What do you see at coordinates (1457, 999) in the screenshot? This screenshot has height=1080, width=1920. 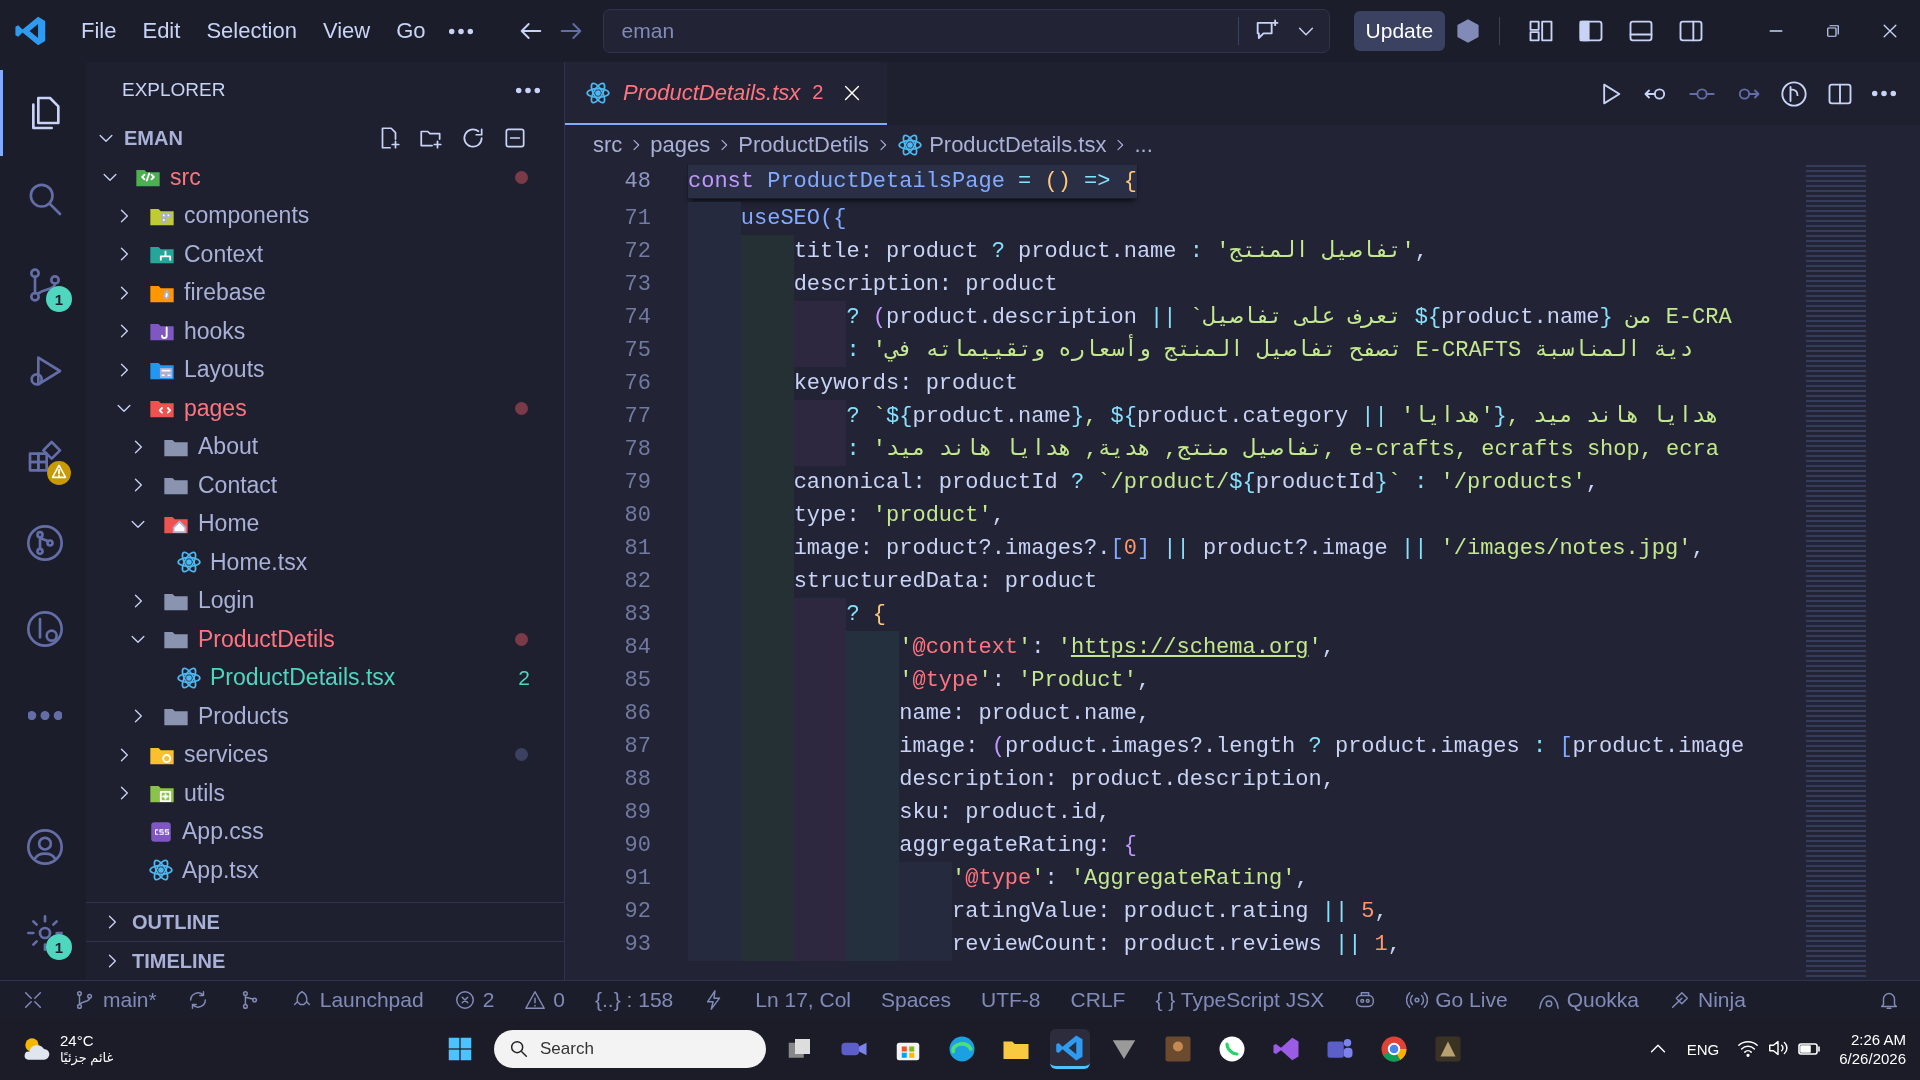 I see `status-item: Go Live` at bounding box center [1457, 999].